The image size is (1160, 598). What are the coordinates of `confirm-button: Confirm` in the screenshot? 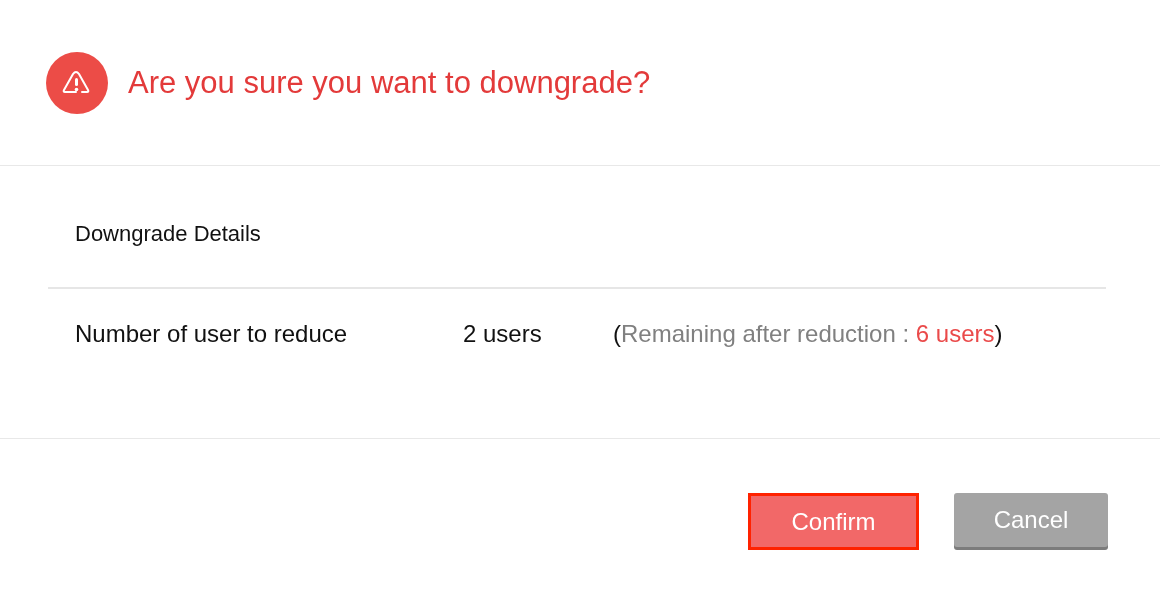 It's located at (833, 521).